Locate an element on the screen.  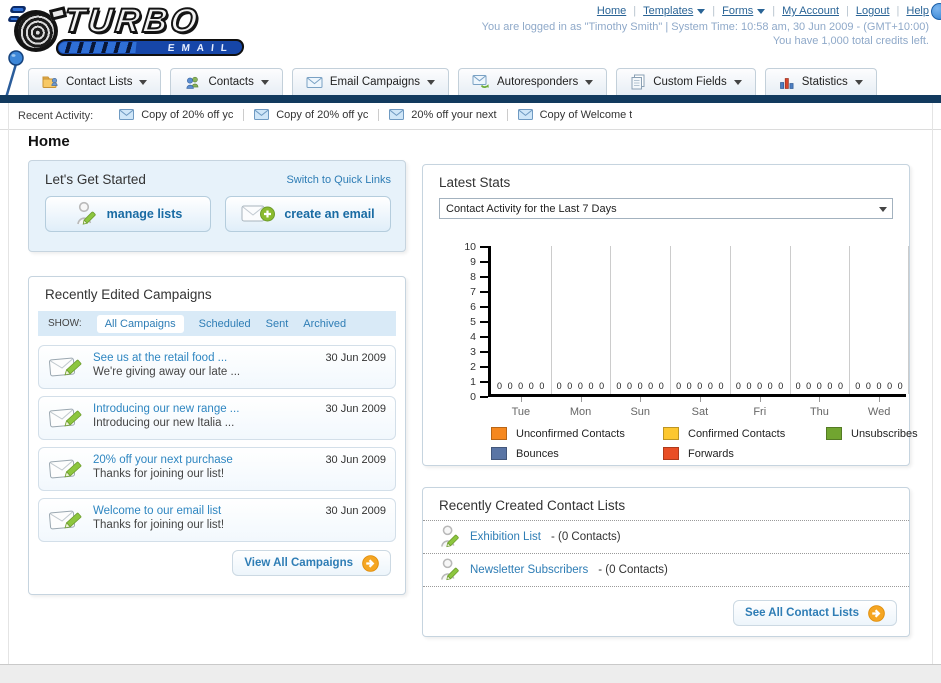
x-axis-label: Mon is located at coordinates (580, 412).